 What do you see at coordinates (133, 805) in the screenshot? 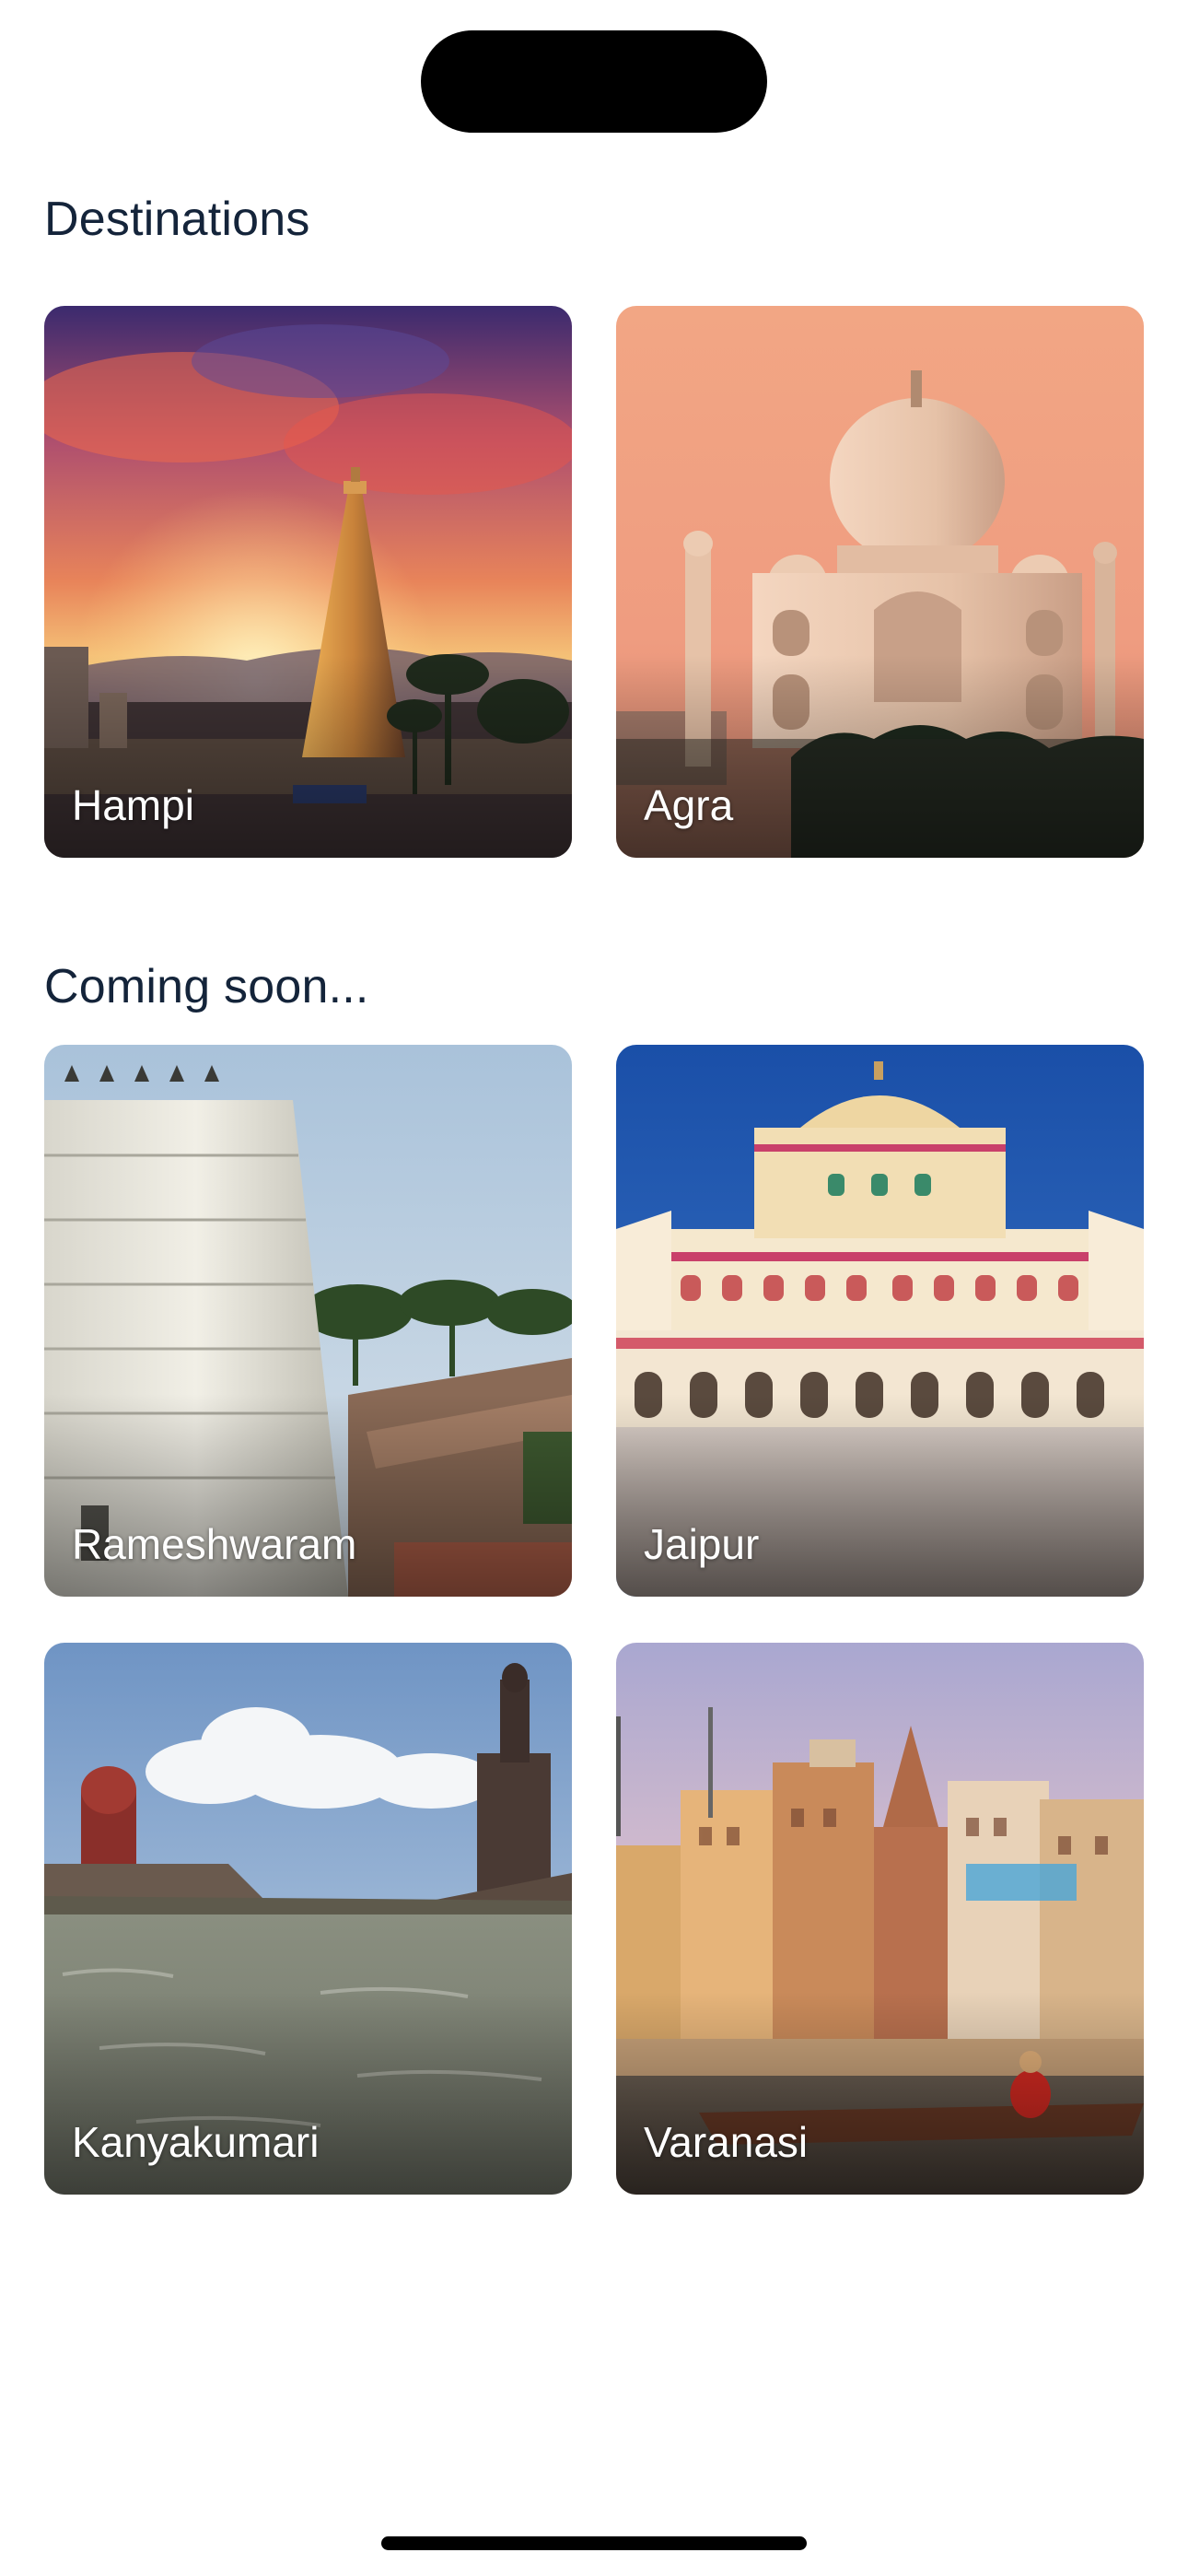
I see `destination-name: Hampi` at bounding box center [133, 805].